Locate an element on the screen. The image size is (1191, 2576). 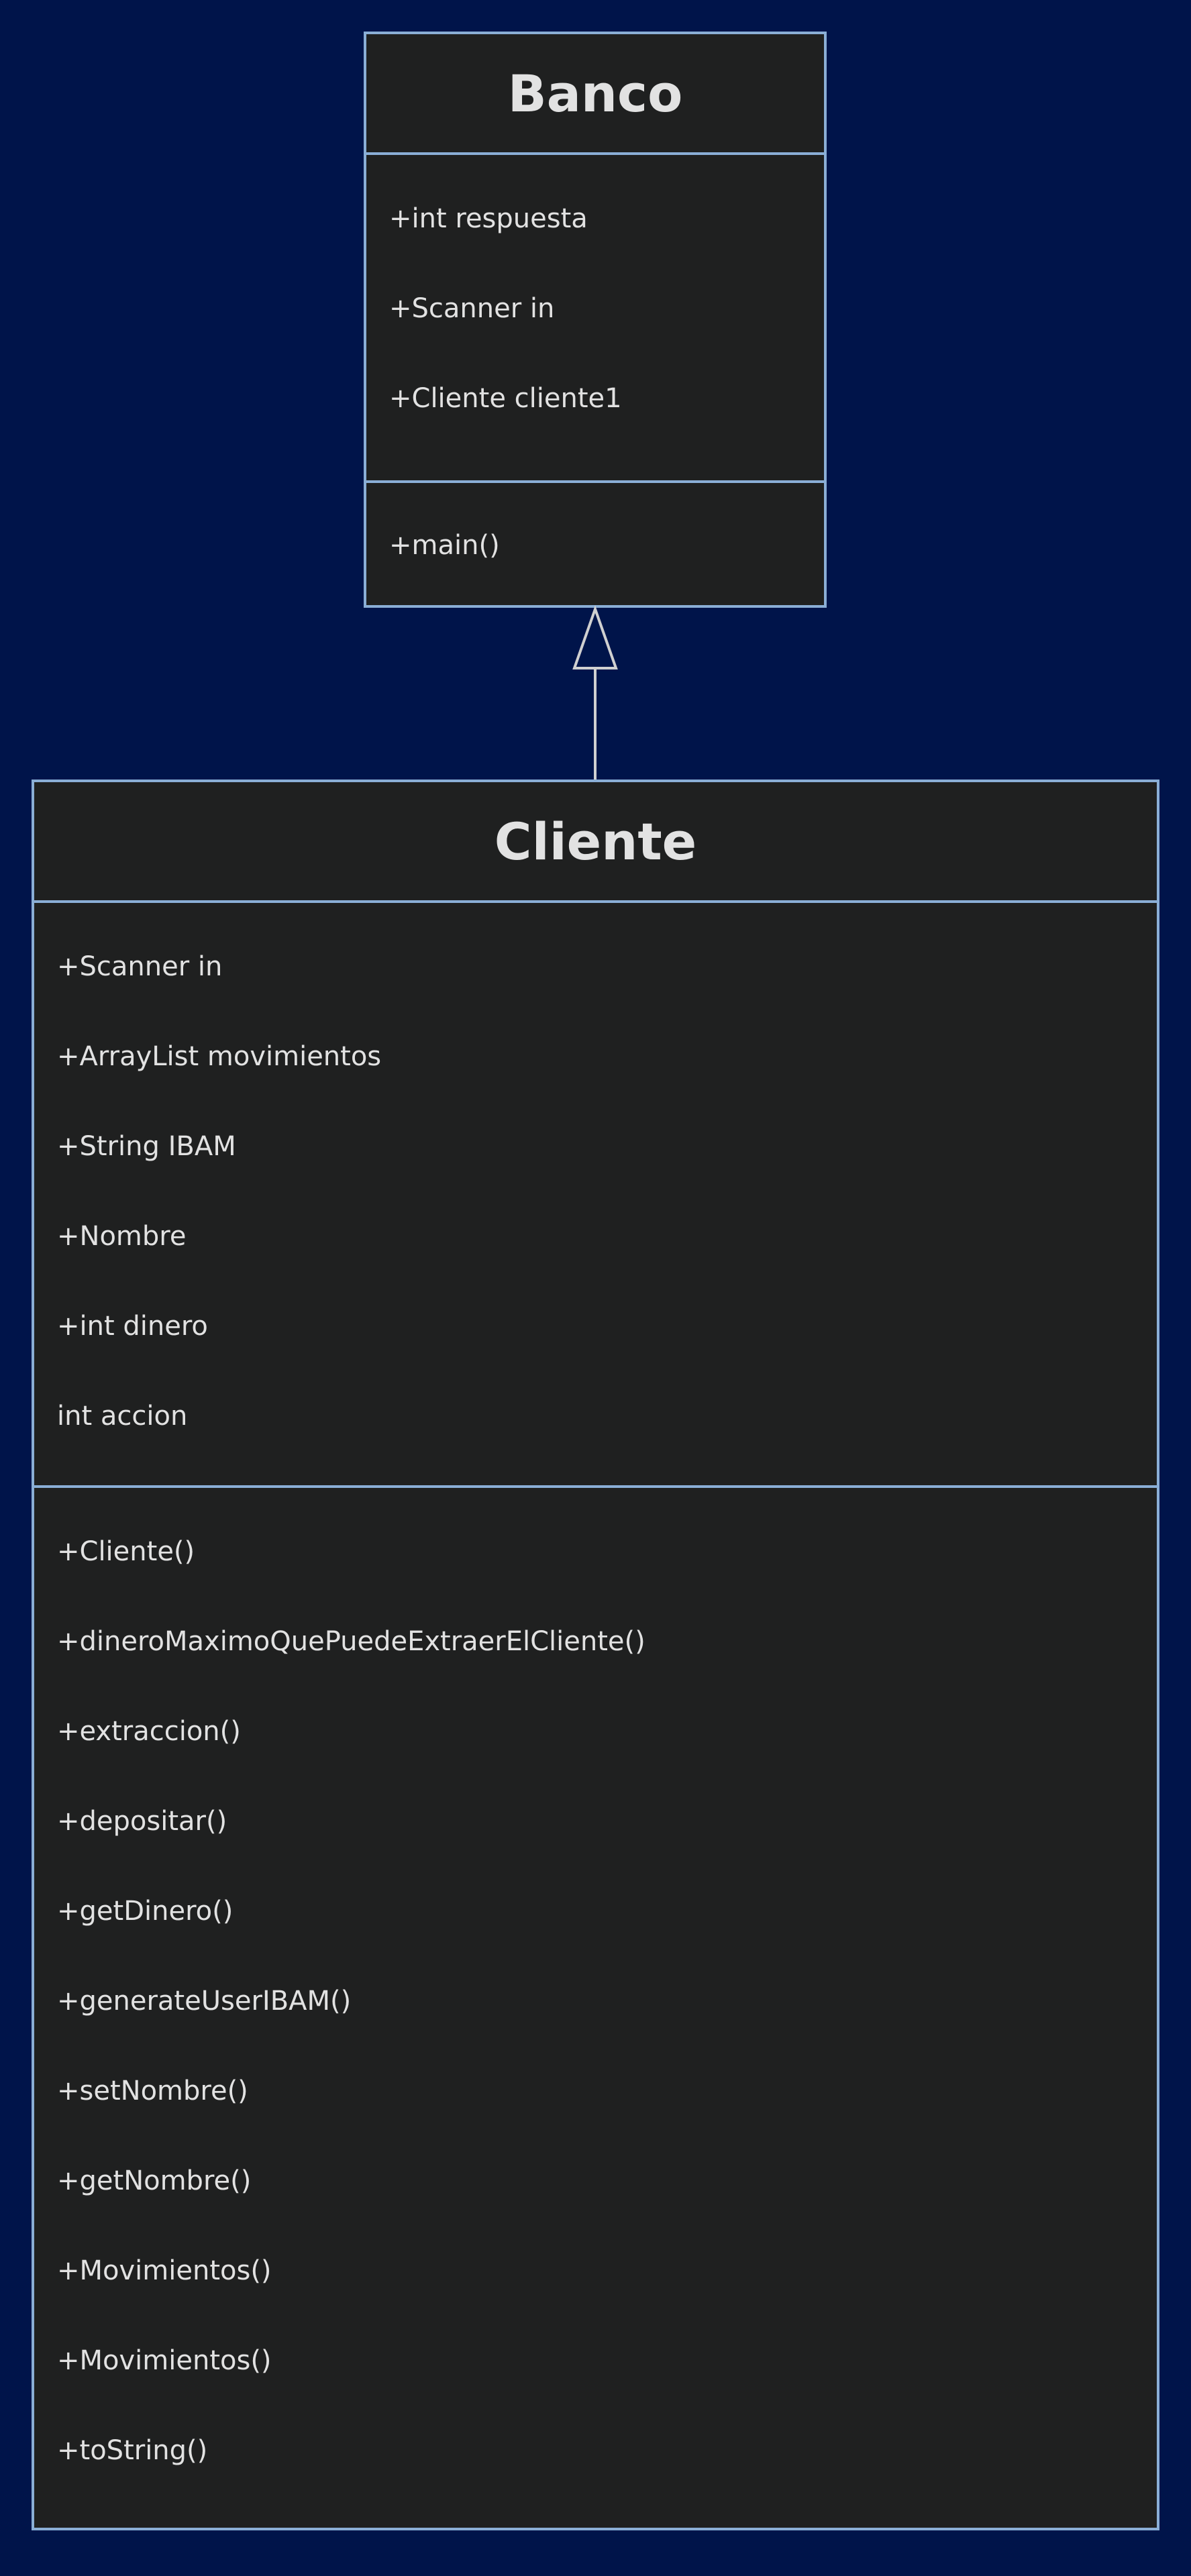
attribute: +String IBAM is located at coordinates (146, 1146).